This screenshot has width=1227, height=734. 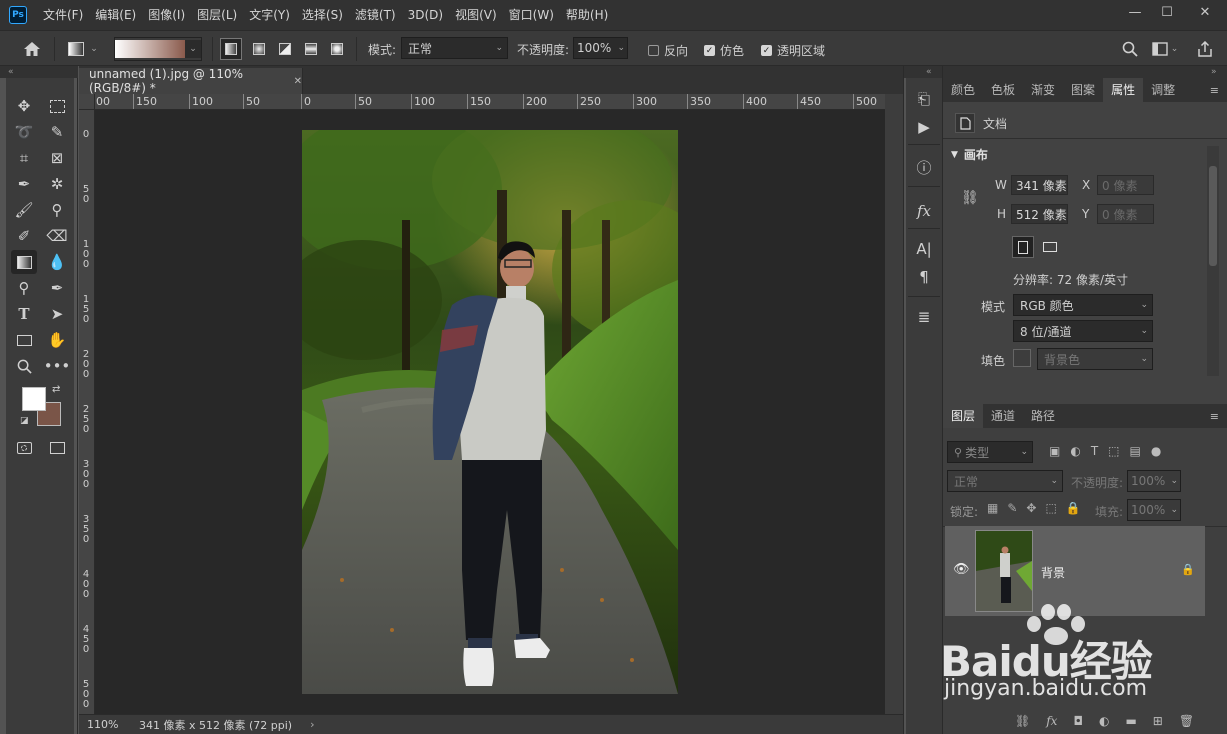 What do you see at coordinates (1050, 247) in the screenshot?
I see `landscape-orientation-icon` at bounding box center [1050, 247].